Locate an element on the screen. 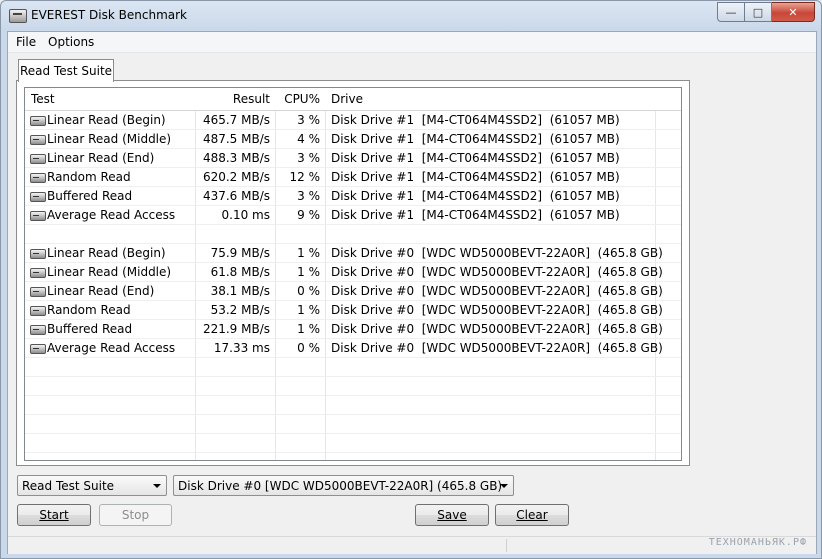 The width and height of the screenshot is (822, 559). maximize-button: □ is located at coordinates (758, 12).